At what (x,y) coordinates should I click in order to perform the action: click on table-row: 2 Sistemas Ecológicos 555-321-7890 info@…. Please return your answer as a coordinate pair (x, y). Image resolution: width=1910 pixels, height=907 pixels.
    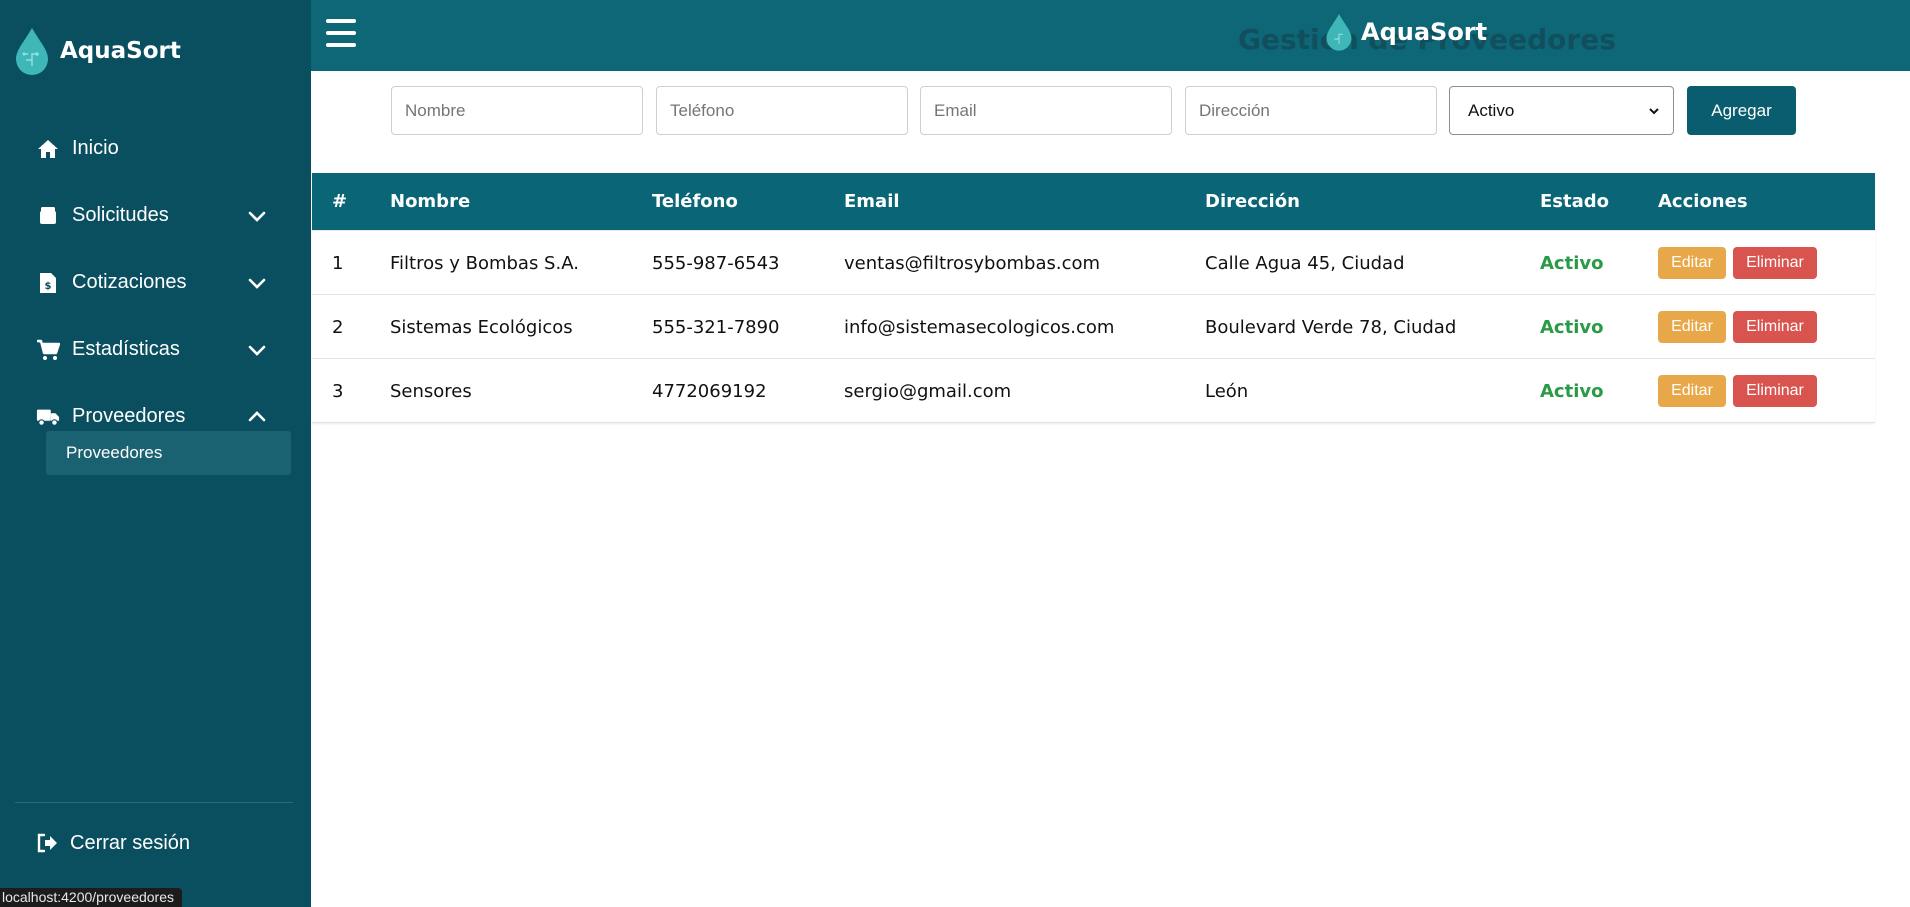
    Looking at the image, I should click on (1093, 326).